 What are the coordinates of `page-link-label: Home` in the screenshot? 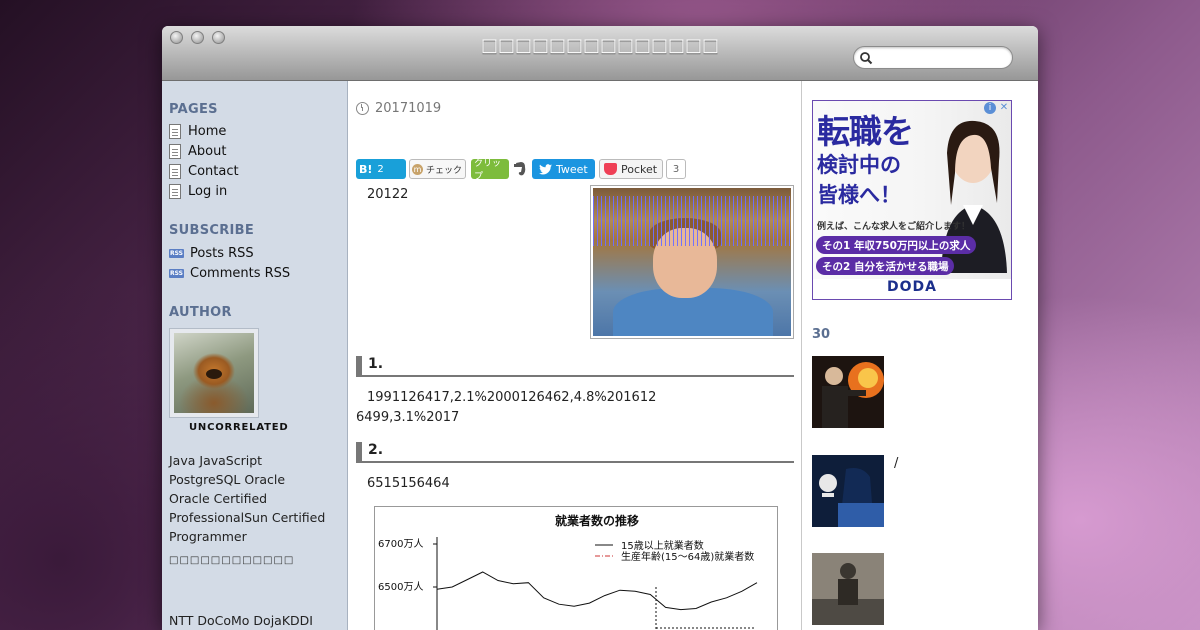 It's located at (207, 131).